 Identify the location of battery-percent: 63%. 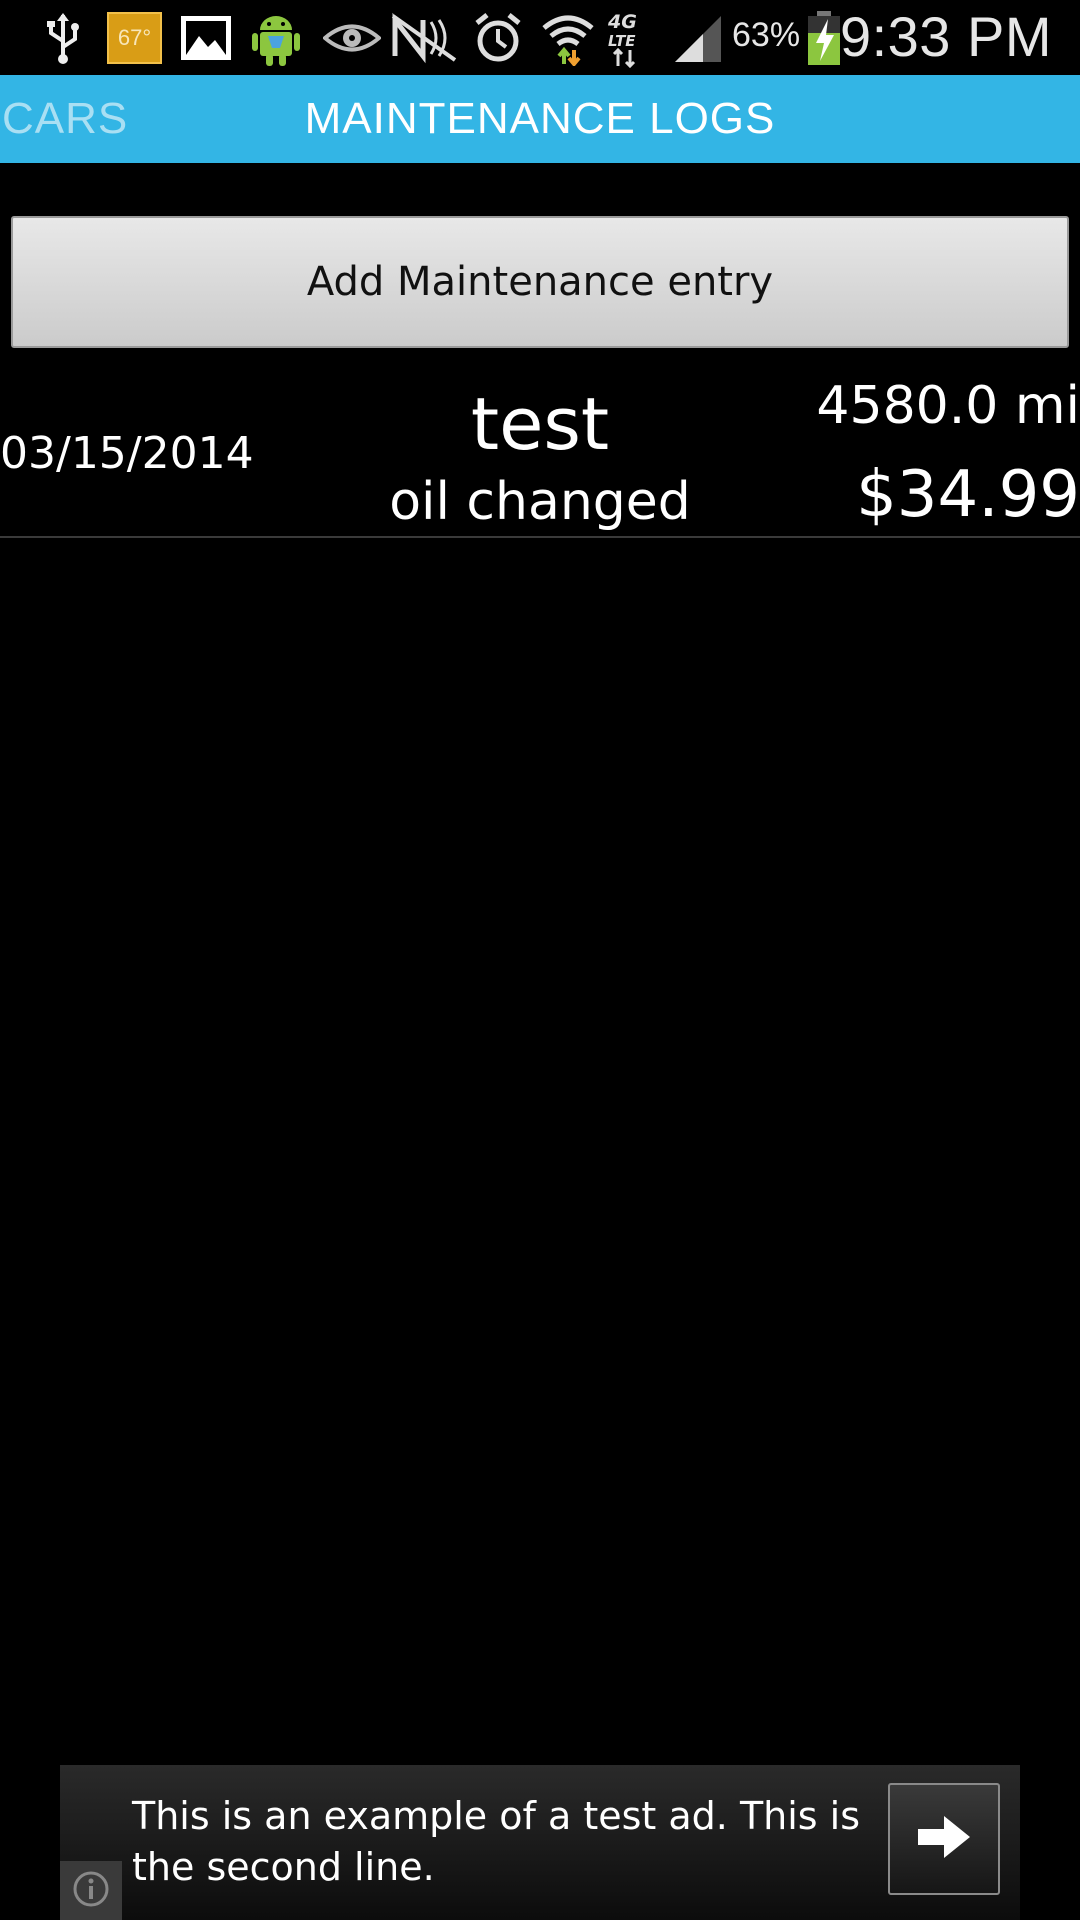
(766, 35).